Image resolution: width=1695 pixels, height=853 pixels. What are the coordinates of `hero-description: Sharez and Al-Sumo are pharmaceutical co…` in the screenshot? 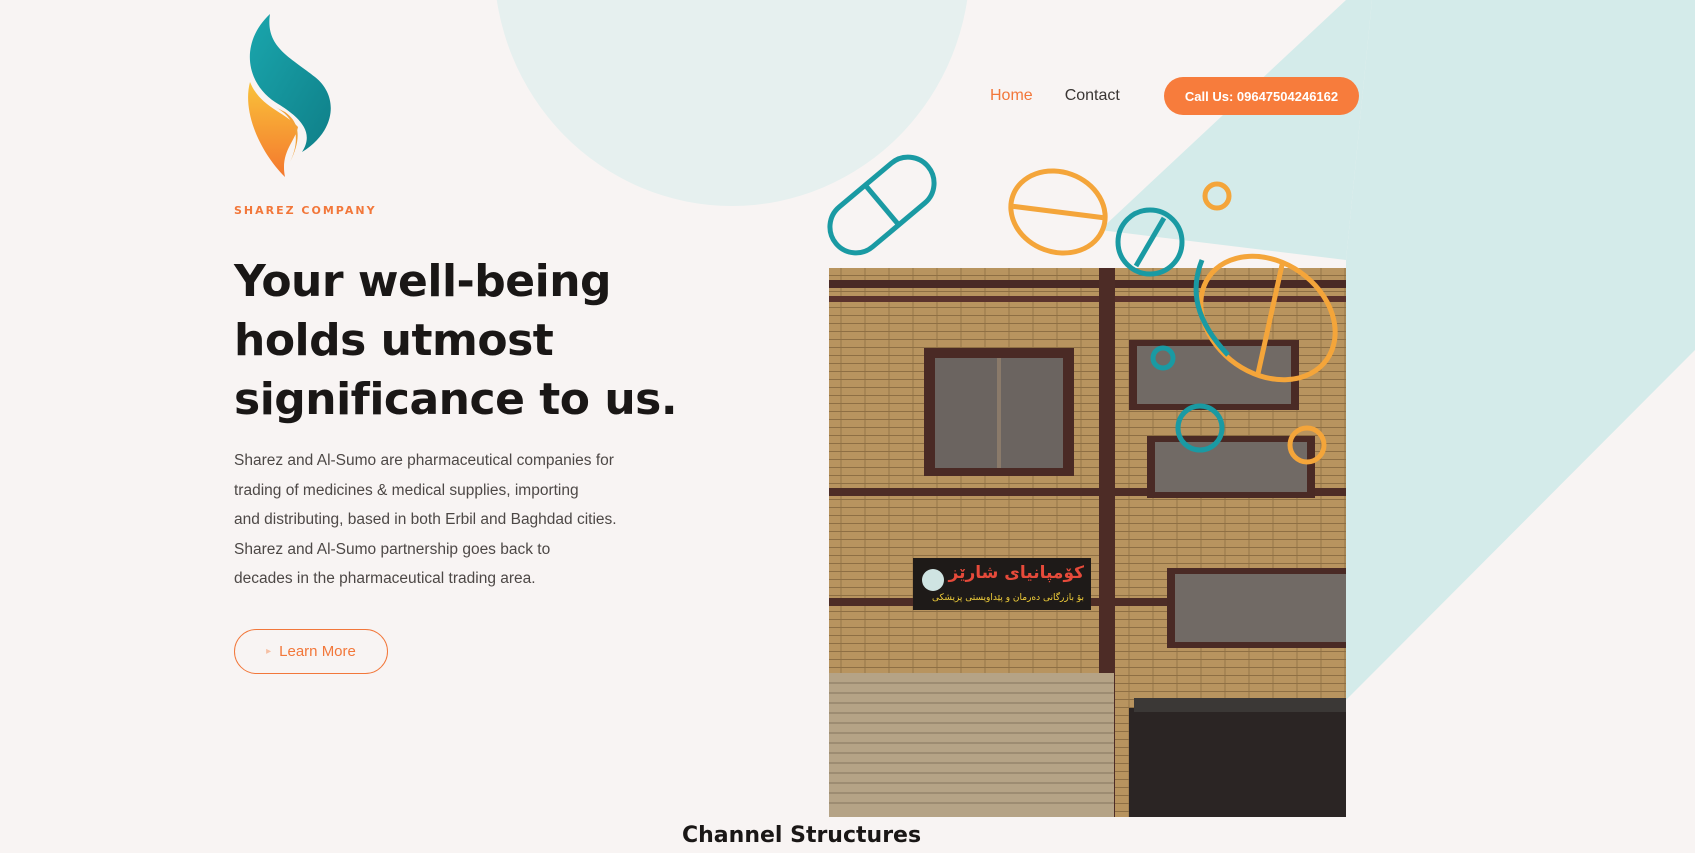 It's located at (444, 520).